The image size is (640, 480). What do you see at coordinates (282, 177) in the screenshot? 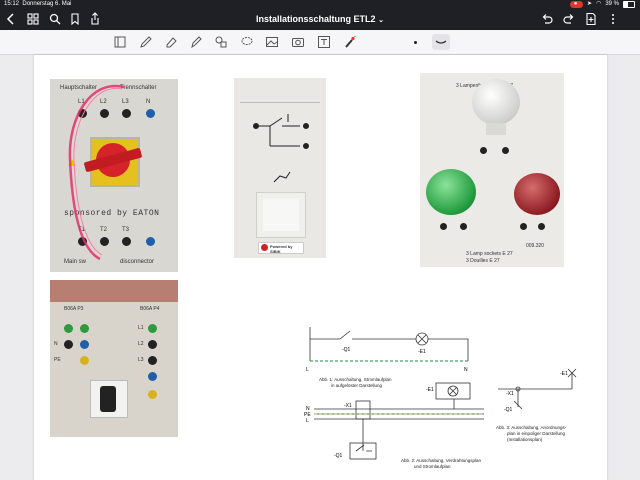
I see `switch-contact-symbol` at bounding box center [282, 177].